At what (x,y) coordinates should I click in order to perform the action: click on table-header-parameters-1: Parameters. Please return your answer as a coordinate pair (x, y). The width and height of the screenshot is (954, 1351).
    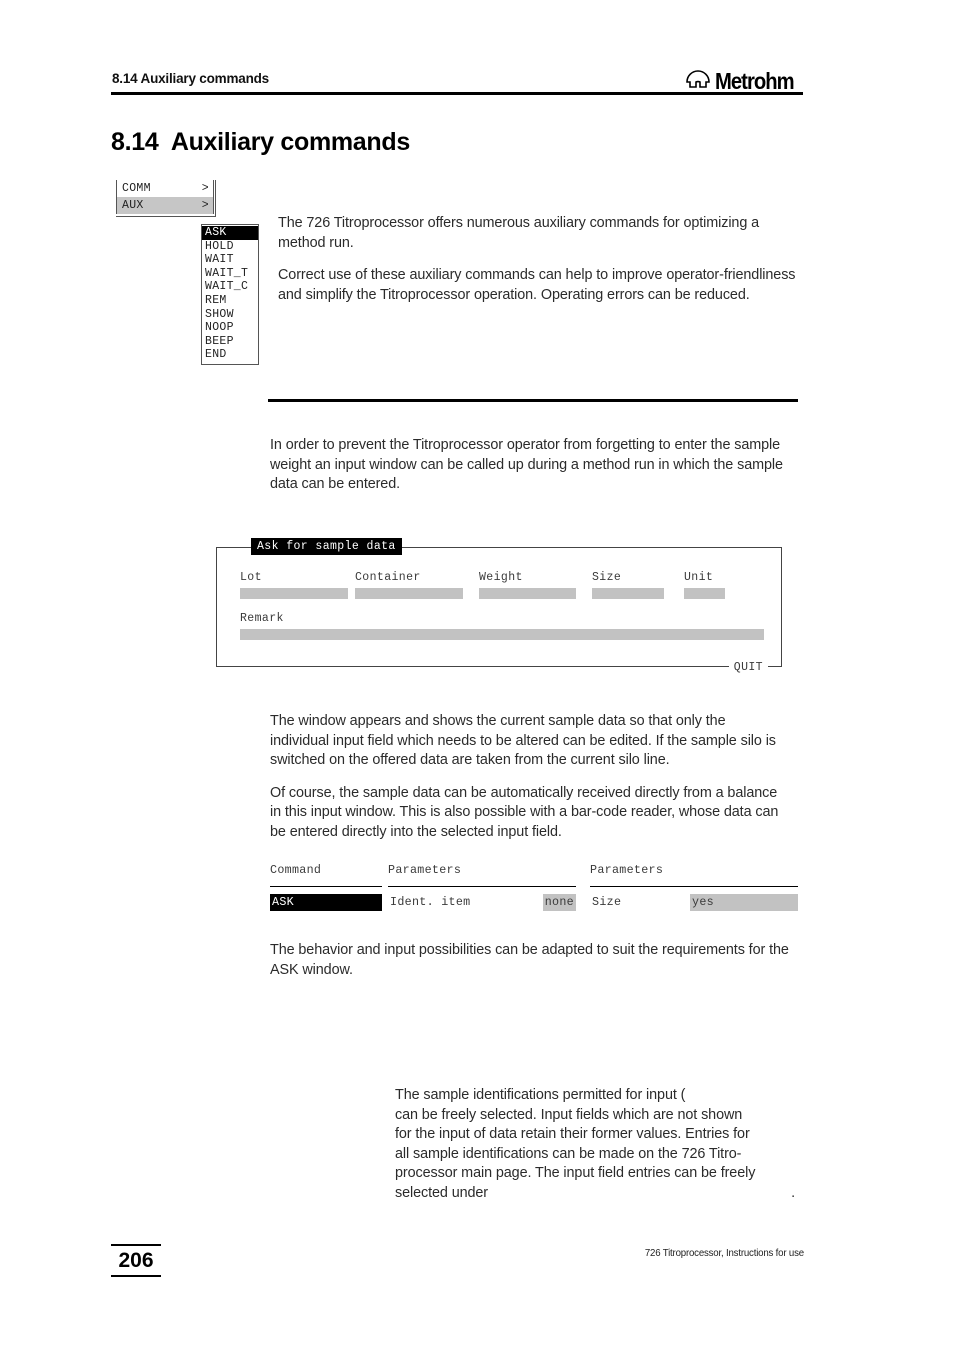
    Looking at the image, I should click on (482, 874).